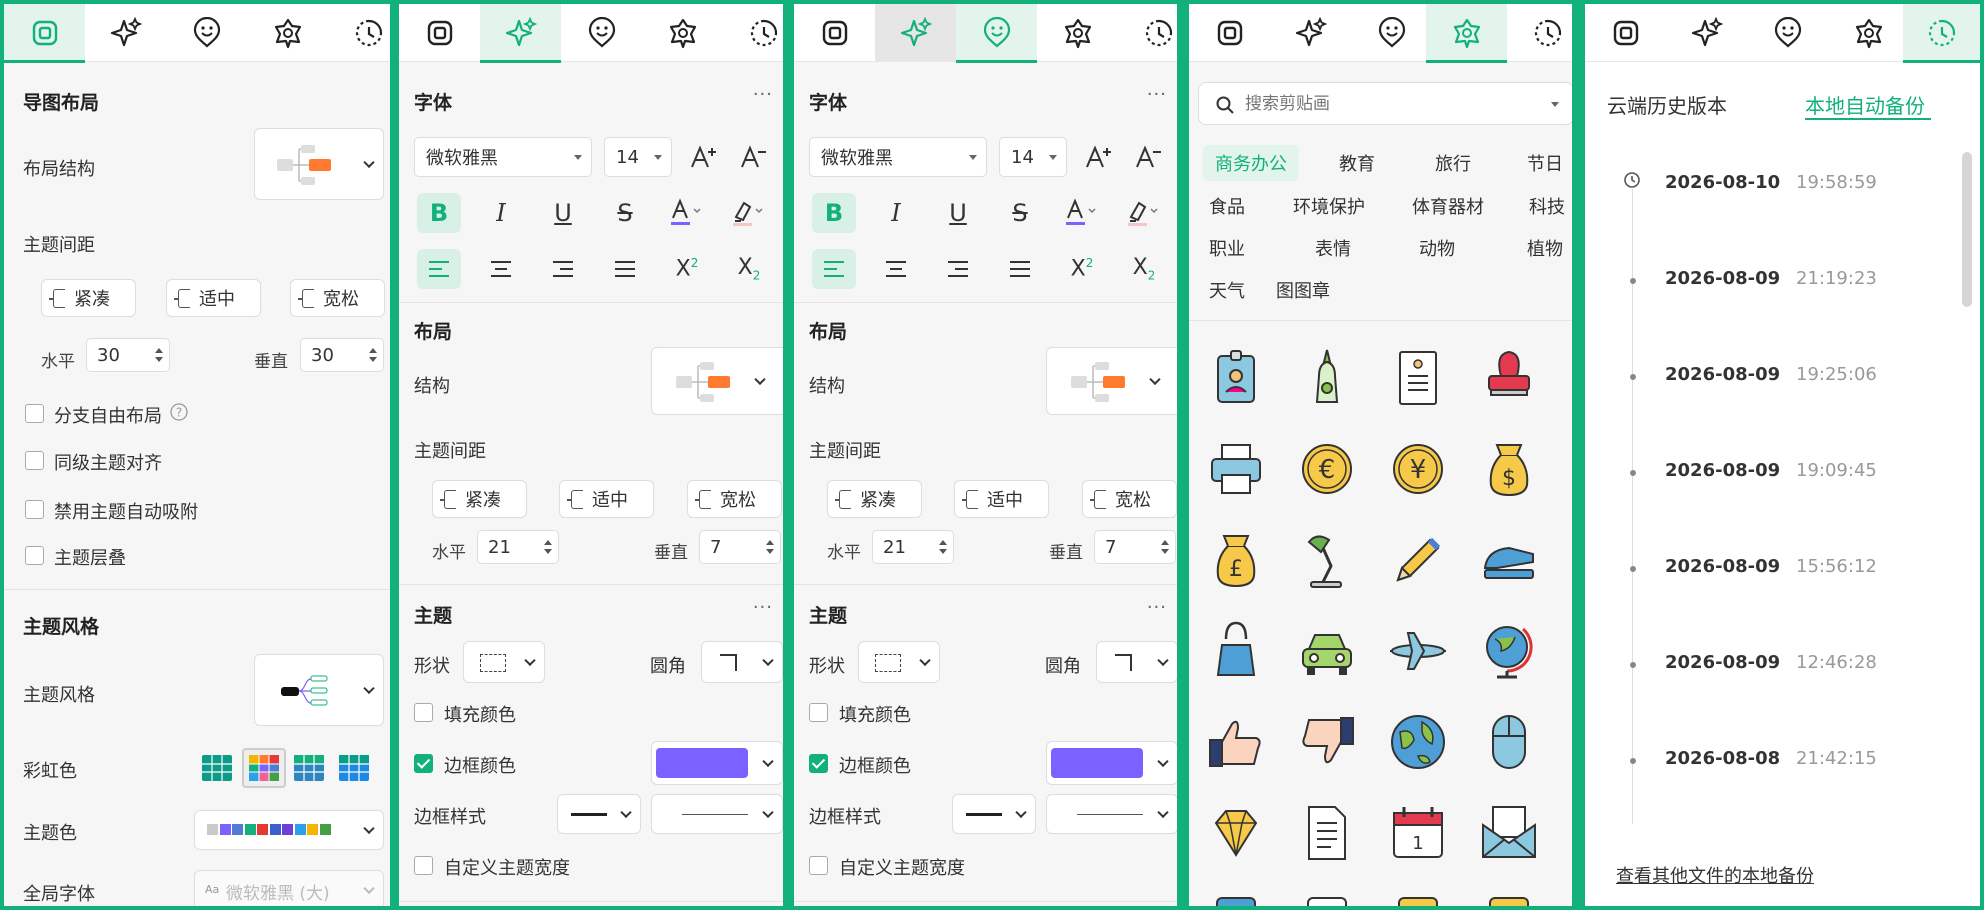  What do you see at coordinates (717, 381) in the screenshot?
I see `structure-select` at bounding box center [717, 381].